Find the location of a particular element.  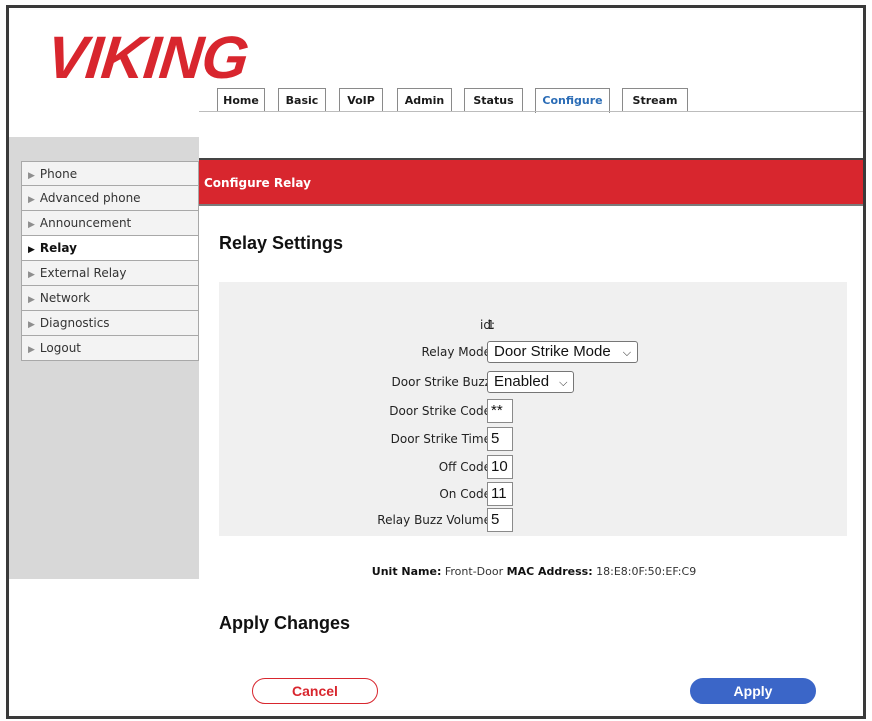

door-strike-buzz-select: Enabled ⌵ is located at coordinates (531, 382).